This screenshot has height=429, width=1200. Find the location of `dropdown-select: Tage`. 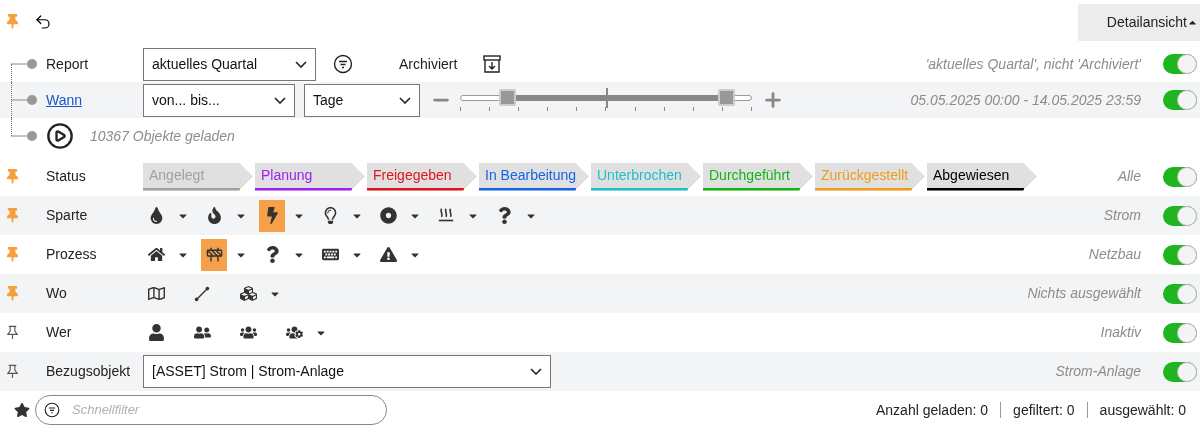

dropdown-select: Tage is located at coordinates (362, 100).